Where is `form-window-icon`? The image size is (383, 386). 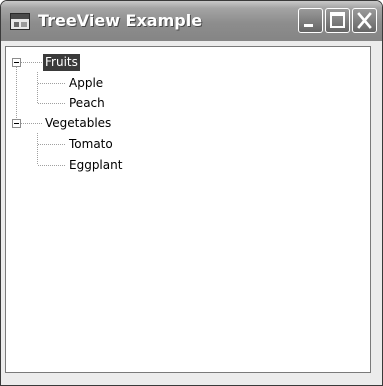 form-window-icon is located at coordinates (20, 21).